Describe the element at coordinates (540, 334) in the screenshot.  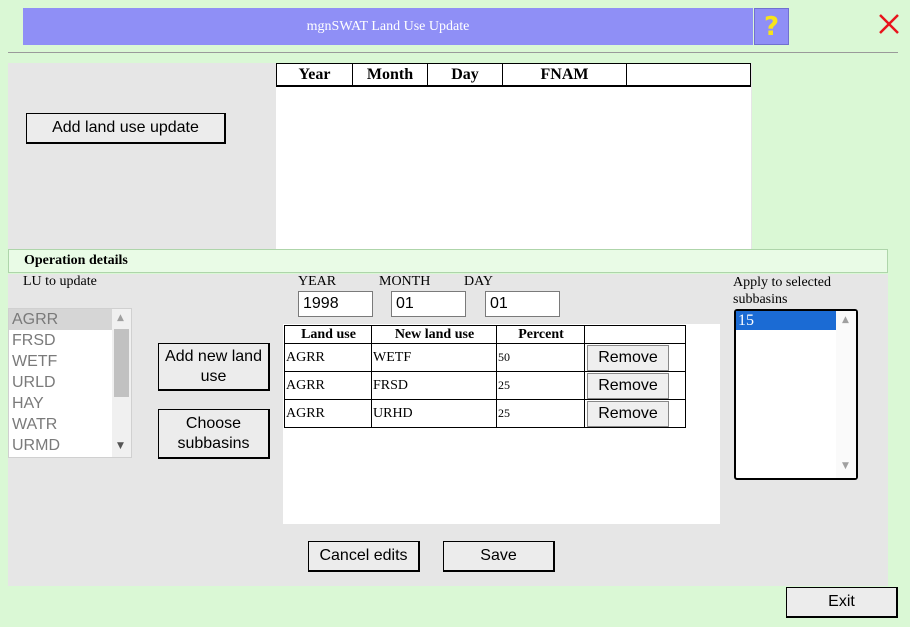
I see `column-percent: Percent` at that location.